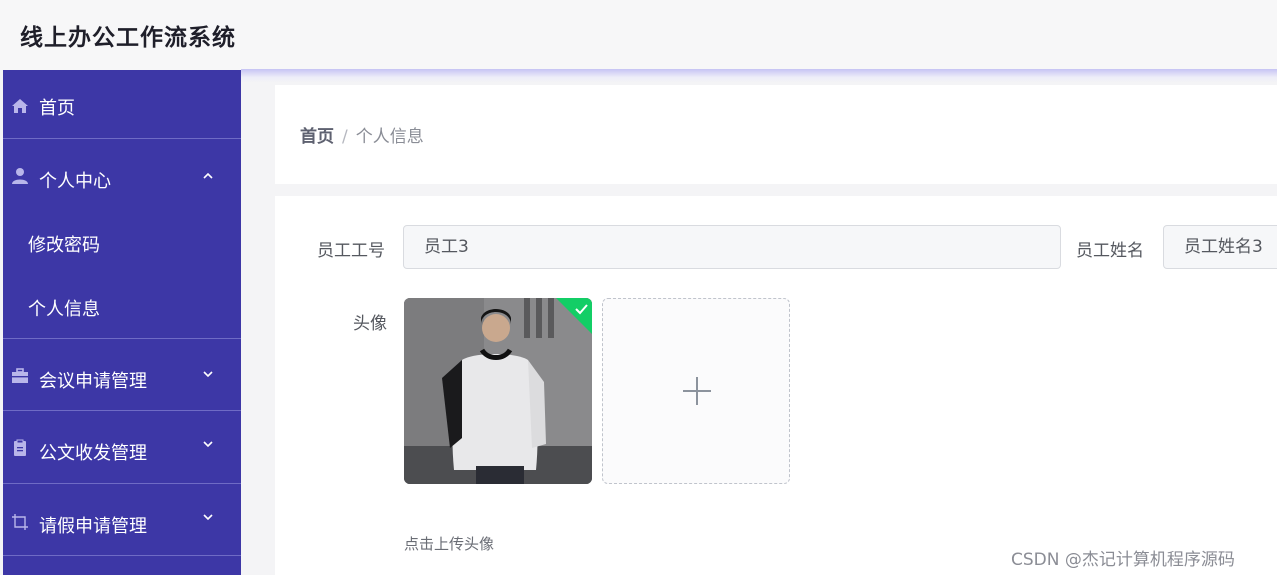  I want to click on clipboard-icon, so click(20, 447).